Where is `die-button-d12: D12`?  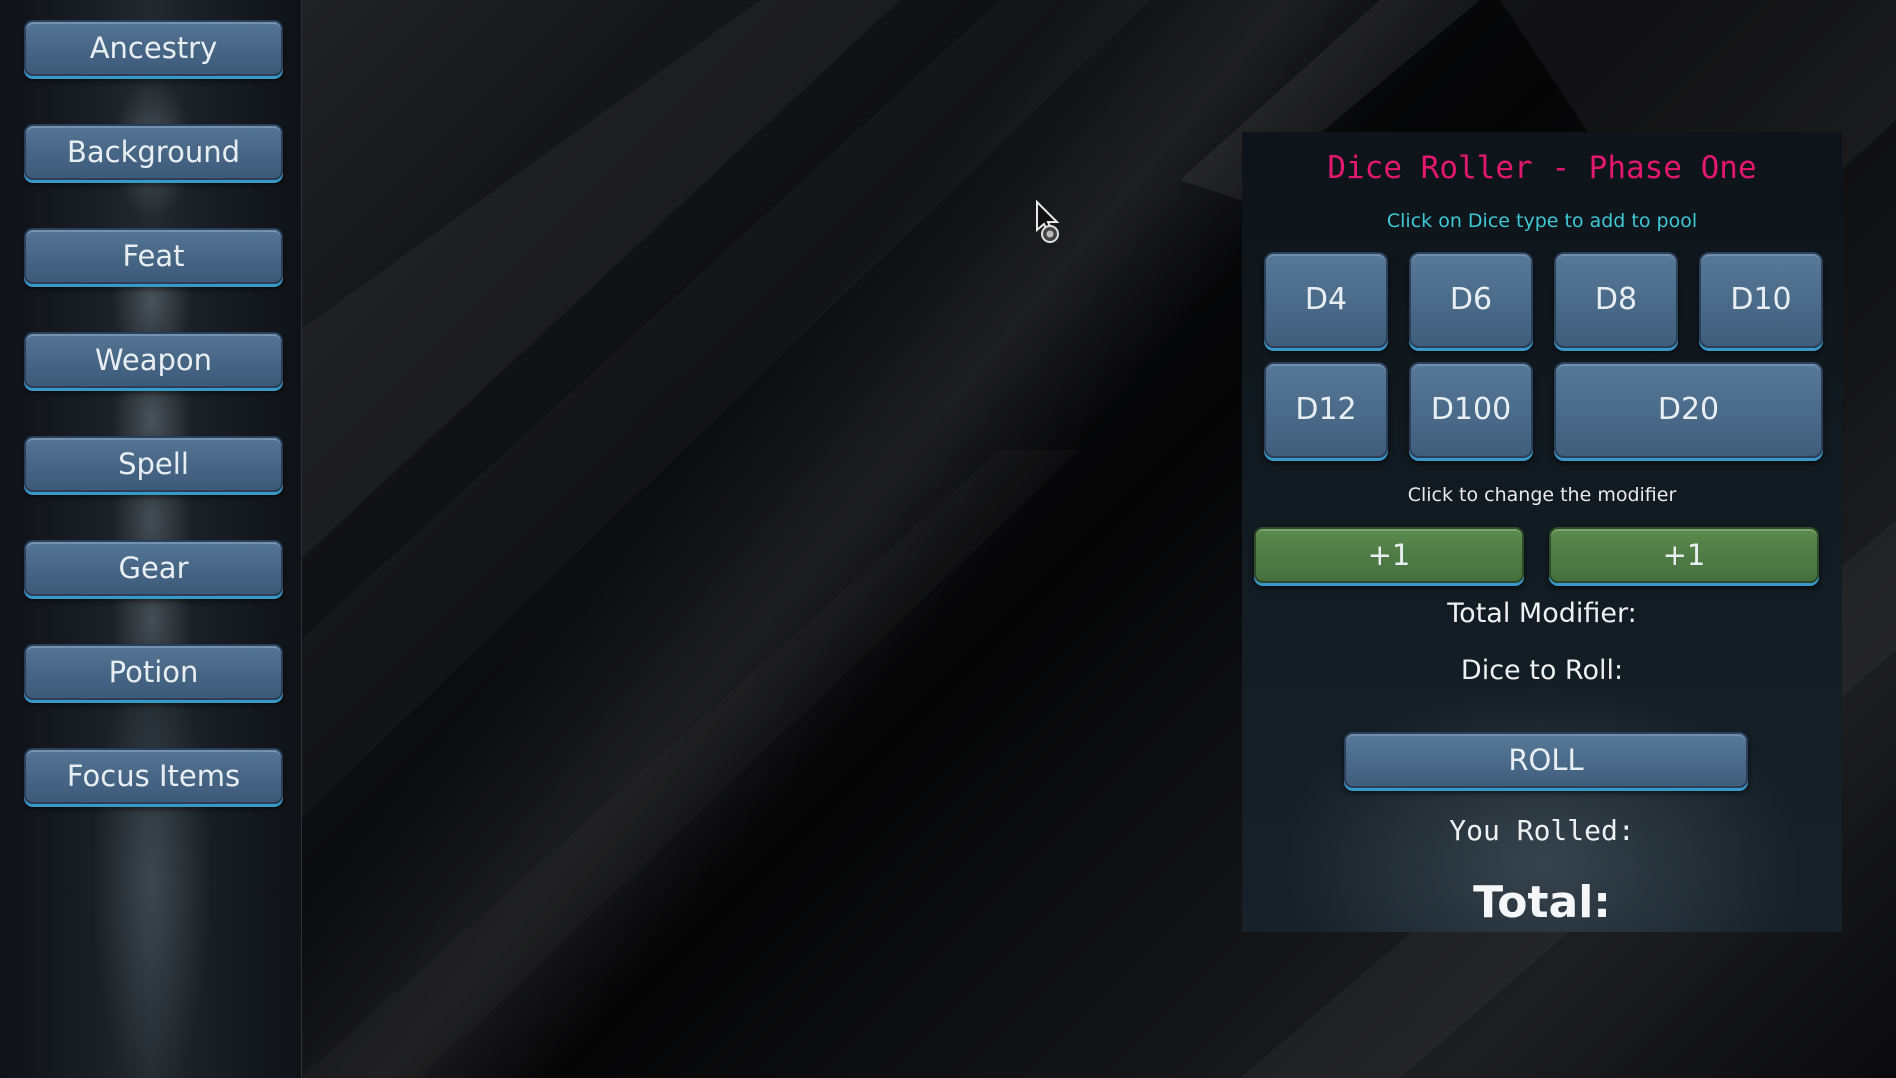 die-button-d12: D12 is located at coordinates (1326, 410).